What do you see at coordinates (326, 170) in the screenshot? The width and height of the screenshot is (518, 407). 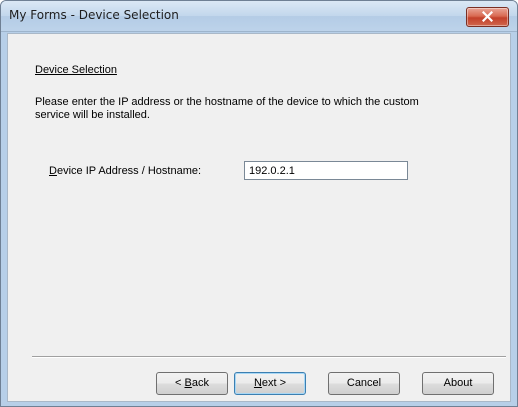 I see `ip-address-input` at bounding box center [326, 170].